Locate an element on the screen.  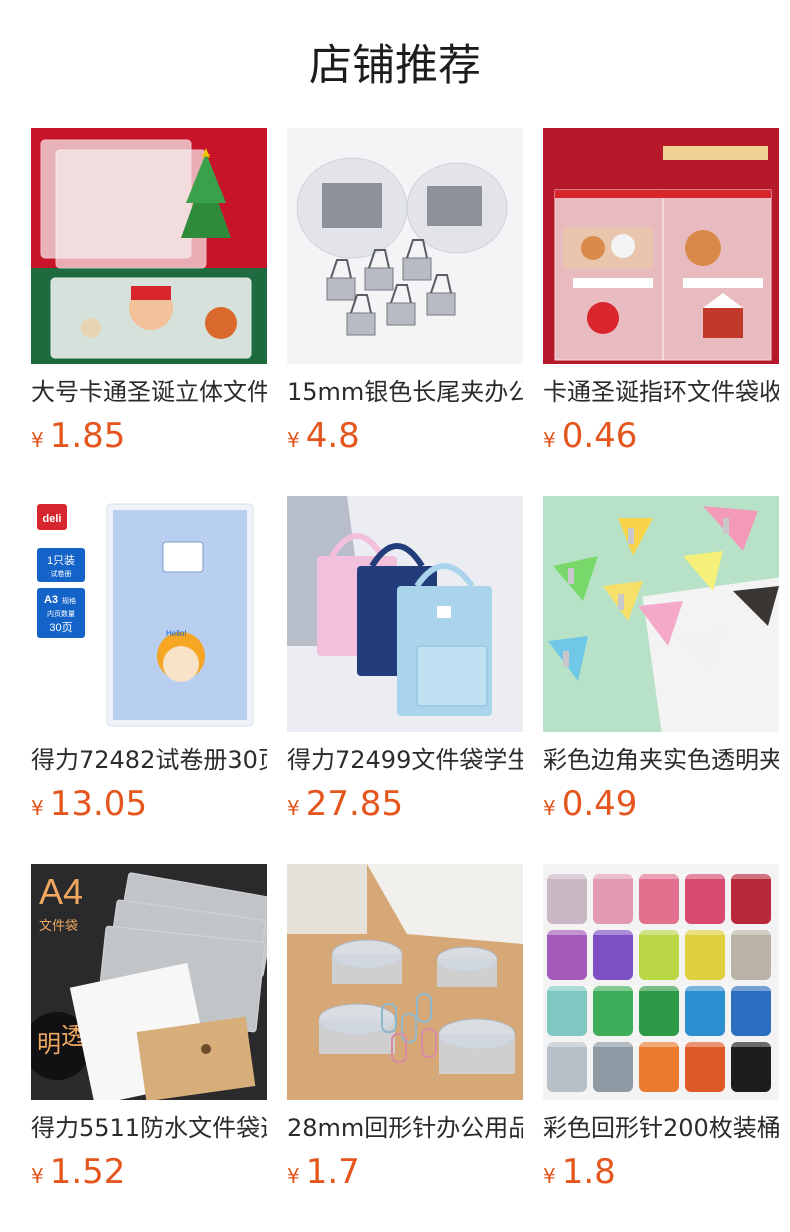
product-name: 得力72499文件袋学生手提袋 is located at coordinates (405, 760).